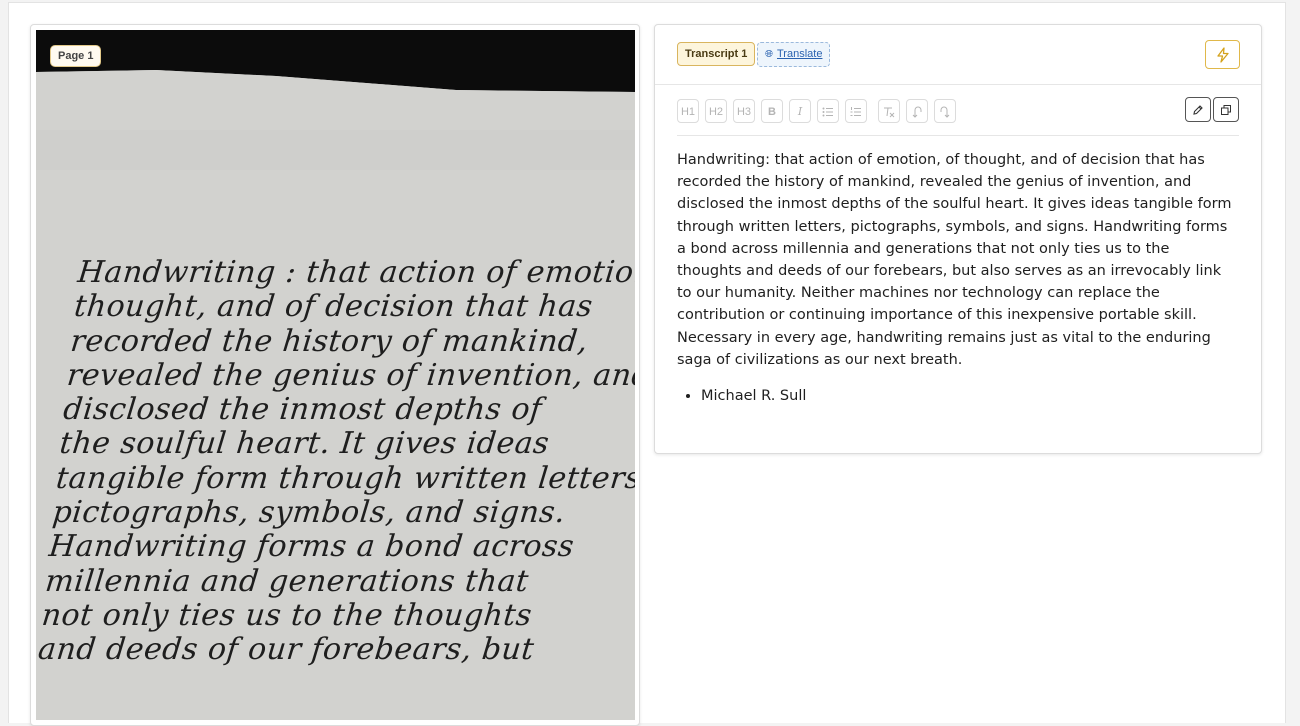 The width and height of the screenshot is (1300, 726). I want to click on bold-label: B, so click(772, 112).